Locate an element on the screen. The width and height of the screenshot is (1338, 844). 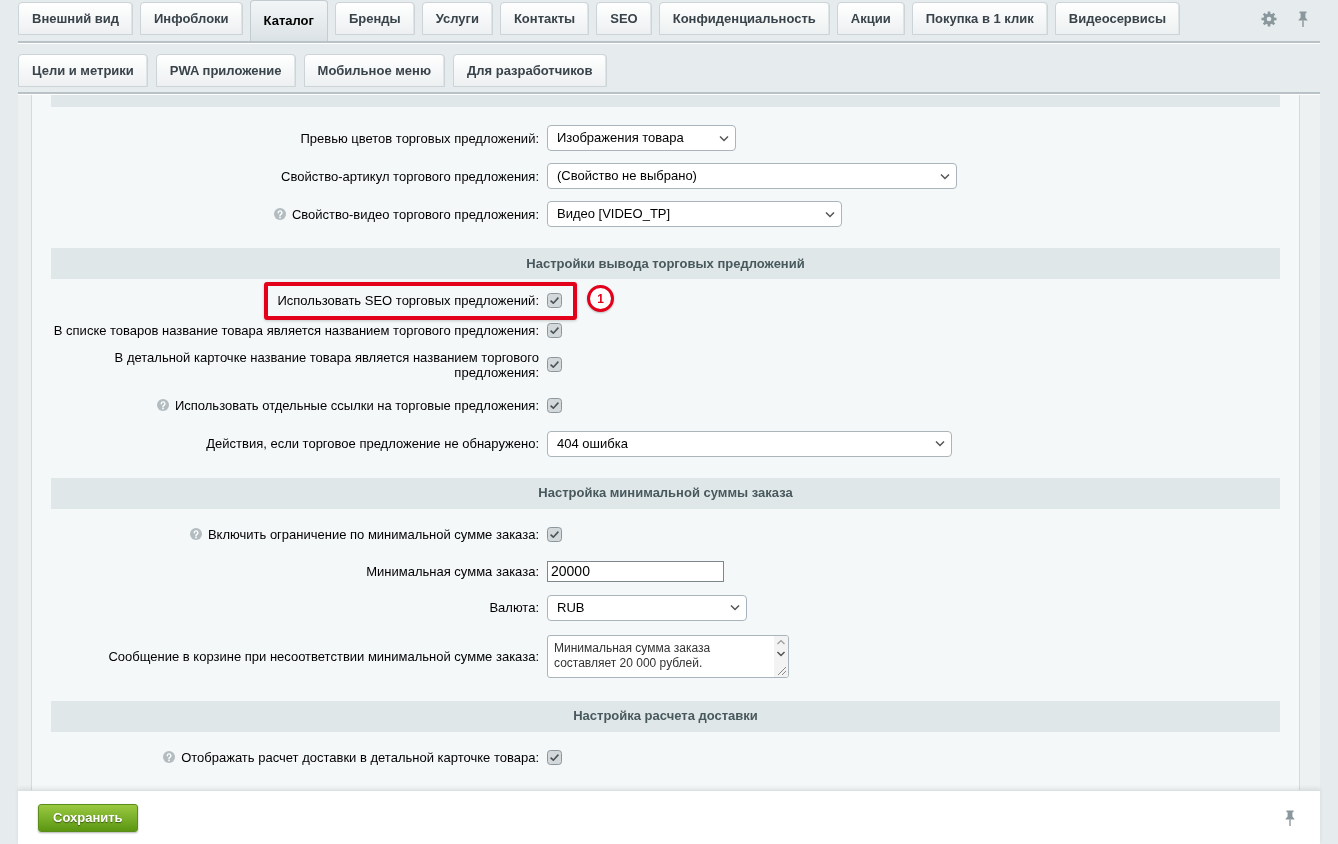
settings-icon is located at coordinates (1269, 18).